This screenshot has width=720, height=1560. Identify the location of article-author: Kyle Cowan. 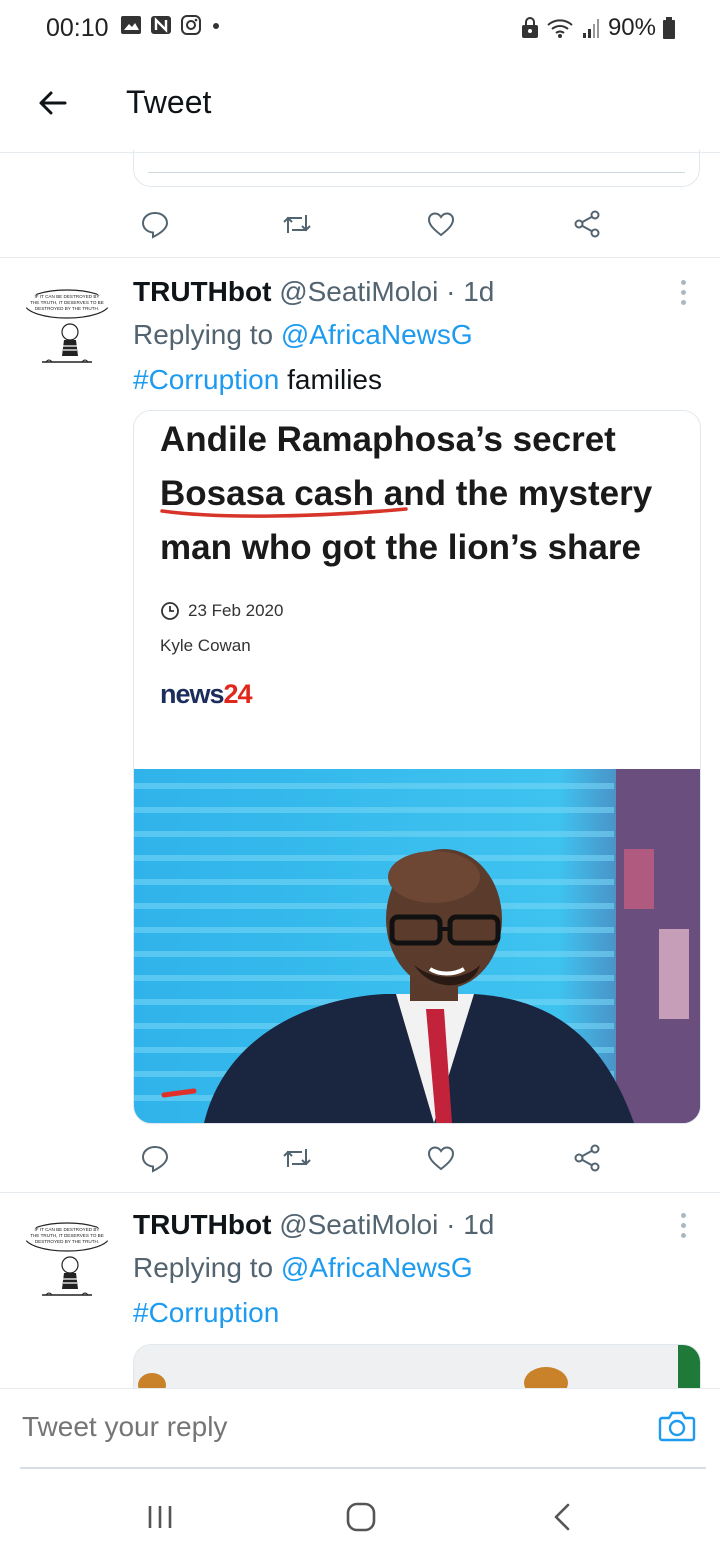
(205, 645).